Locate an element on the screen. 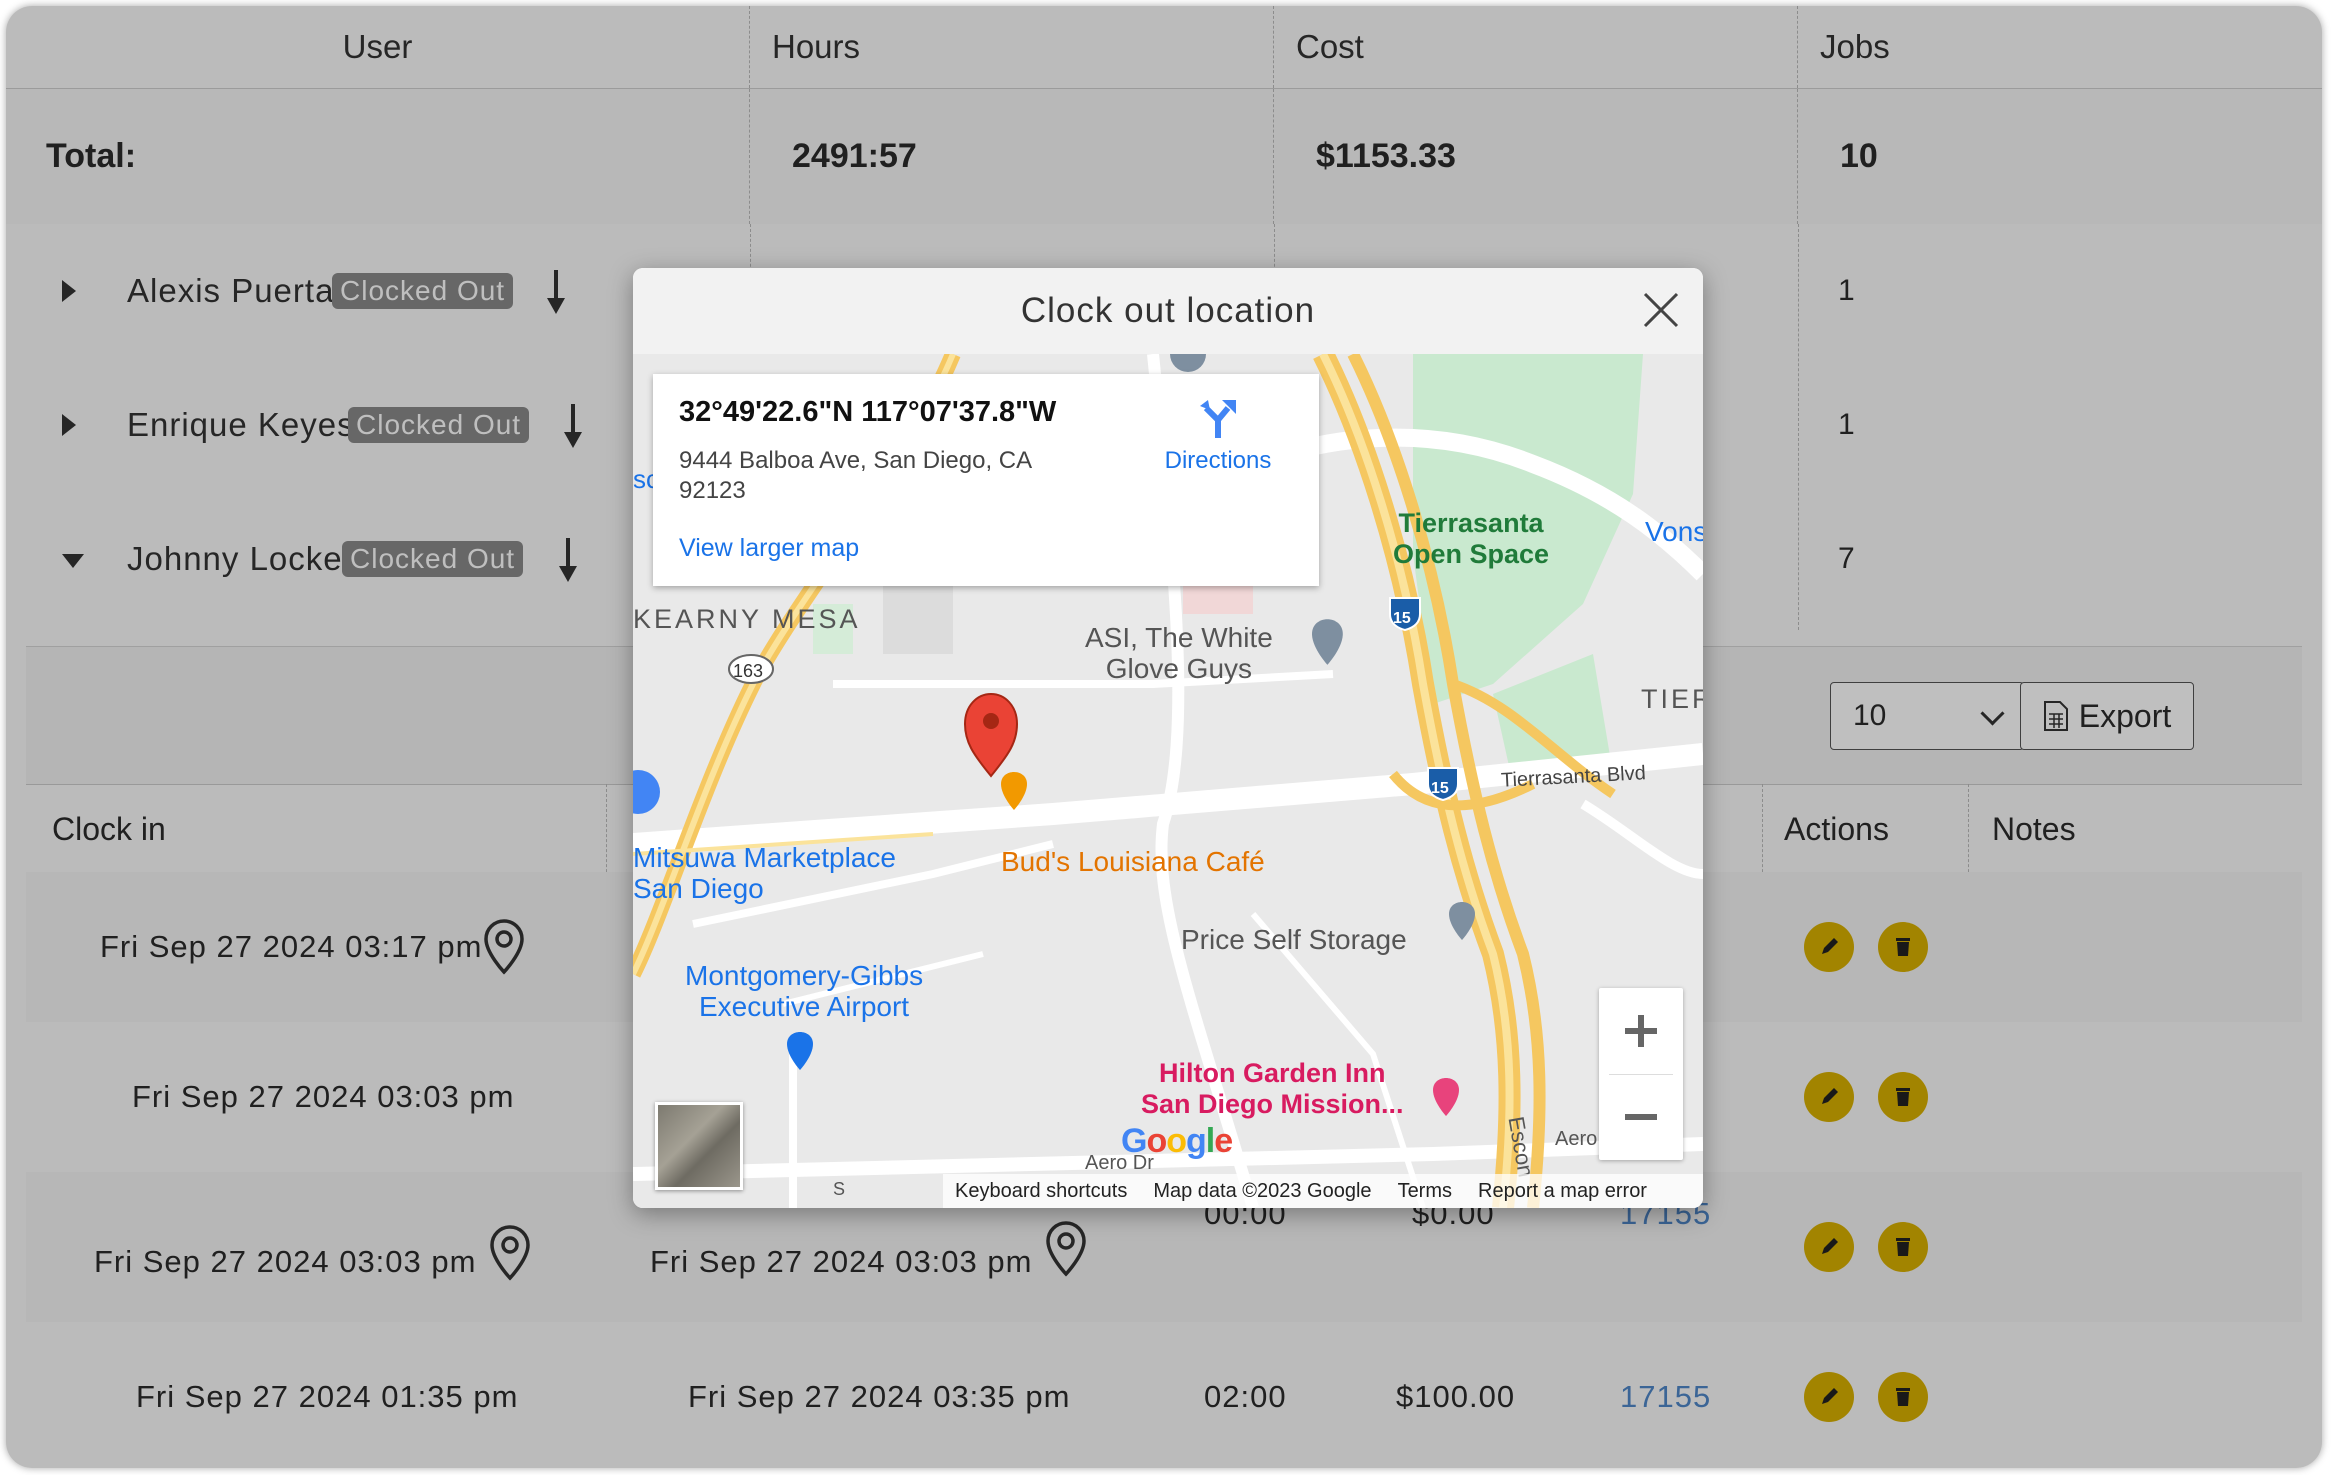 This screenshot has height=1475, width=2334. keyboard-shortcuts-link: Keyboard shortcuts is located at coordinates (1041, 1191).